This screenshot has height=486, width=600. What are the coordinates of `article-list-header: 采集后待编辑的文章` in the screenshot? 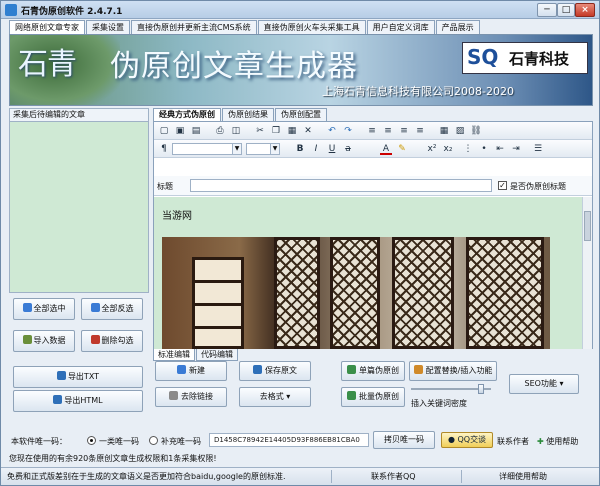 It's located at (79, 114).